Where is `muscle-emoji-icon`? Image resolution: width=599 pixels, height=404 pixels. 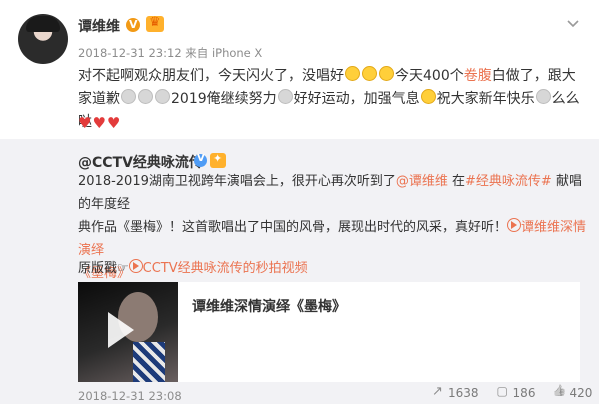 muscle-emoji-icon is located at coordinates (285, 96).